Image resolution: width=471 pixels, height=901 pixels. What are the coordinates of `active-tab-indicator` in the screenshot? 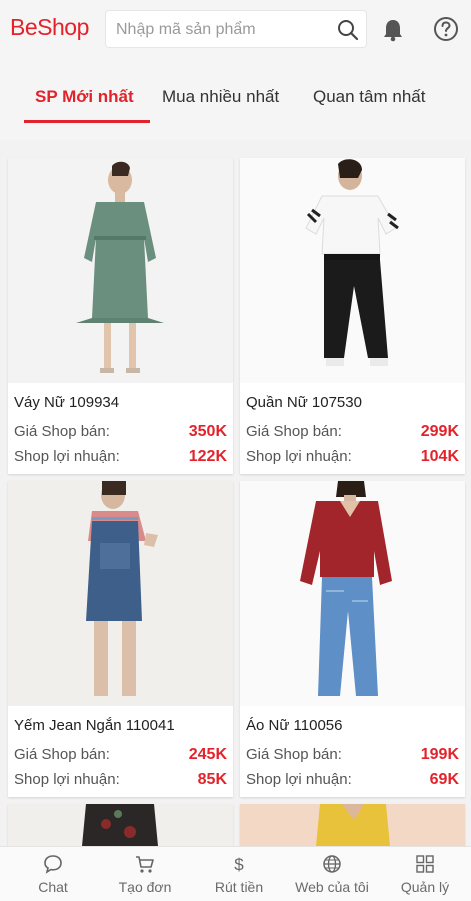 It's located at (87, 121).